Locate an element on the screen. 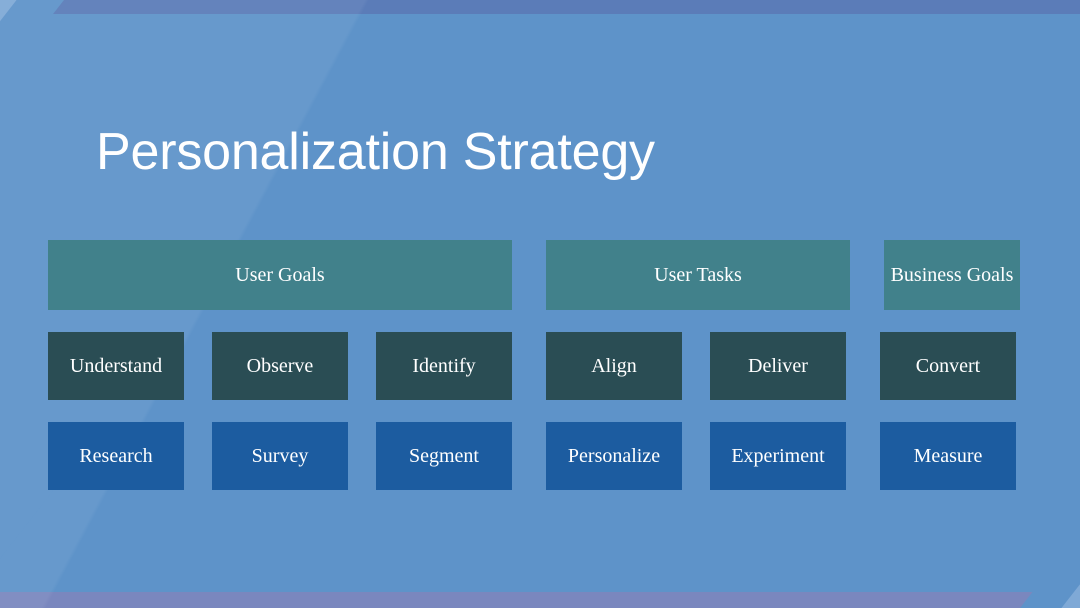 The width and height of the screenshot is (1080, 608). header-cell-business-goals: Business Goals is located at coordinates (952, 275).